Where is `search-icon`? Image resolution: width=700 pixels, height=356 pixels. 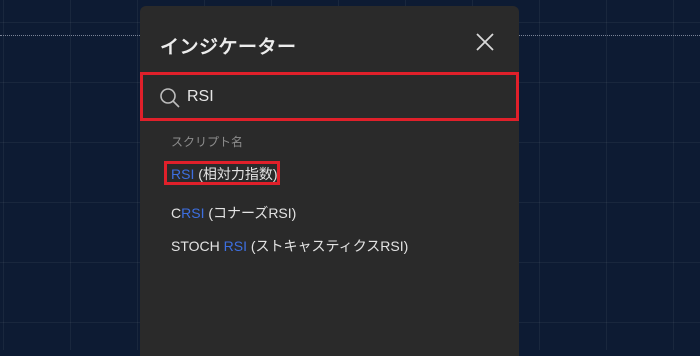
search-icon is located at coordinates (170, 98).